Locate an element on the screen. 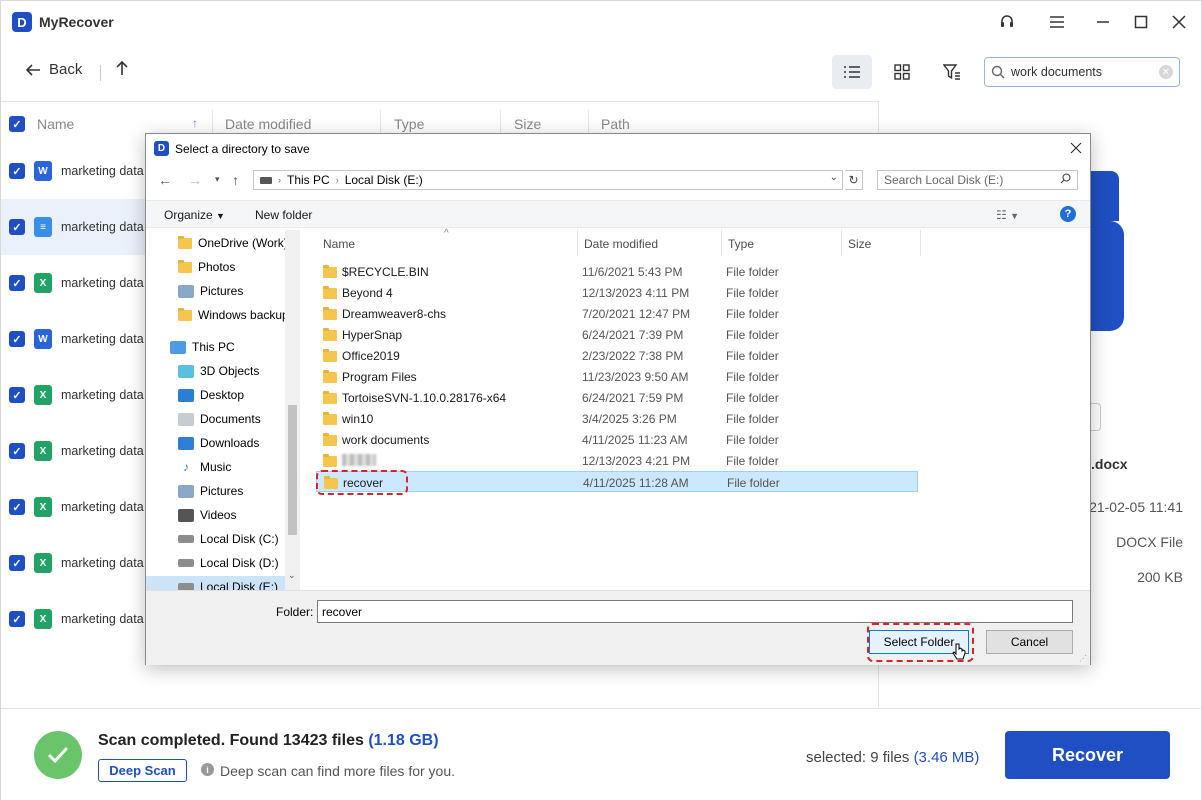 The image size is (1202, 800). help-icon: ? is located at coordinates (1068, 214).